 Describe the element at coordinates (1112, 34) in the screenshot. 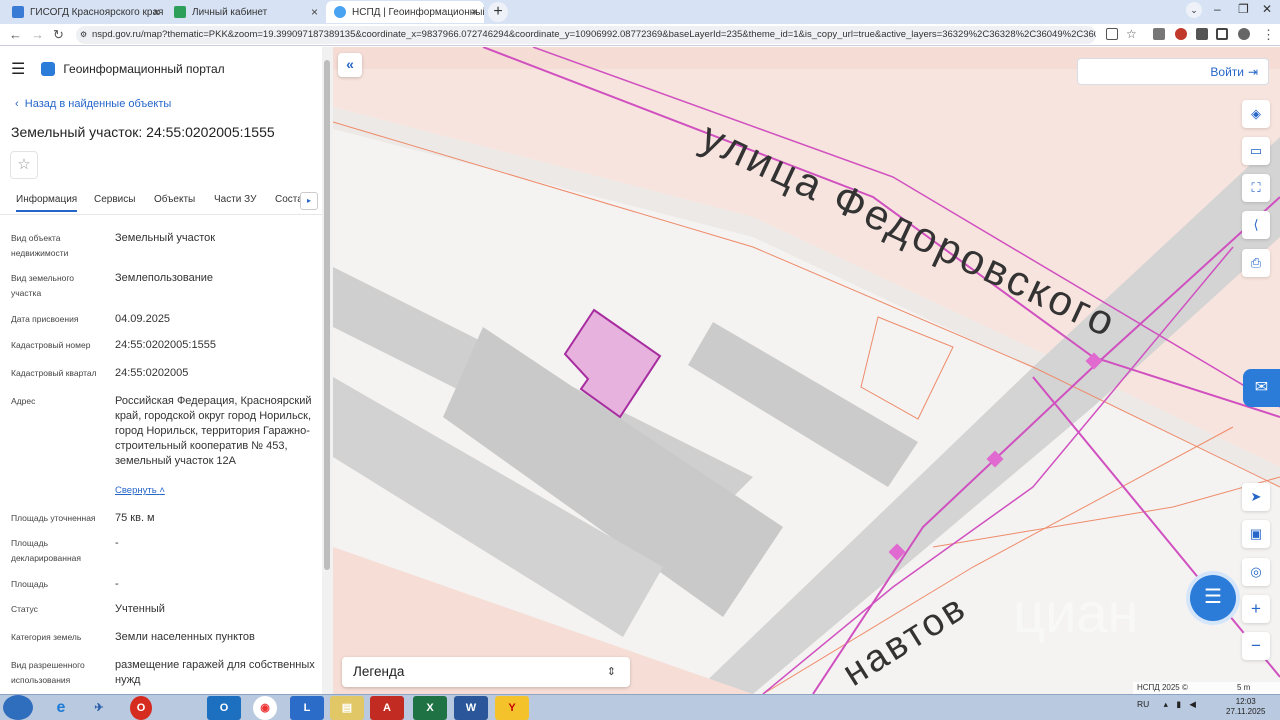

I see `share-page-icon` at that location.